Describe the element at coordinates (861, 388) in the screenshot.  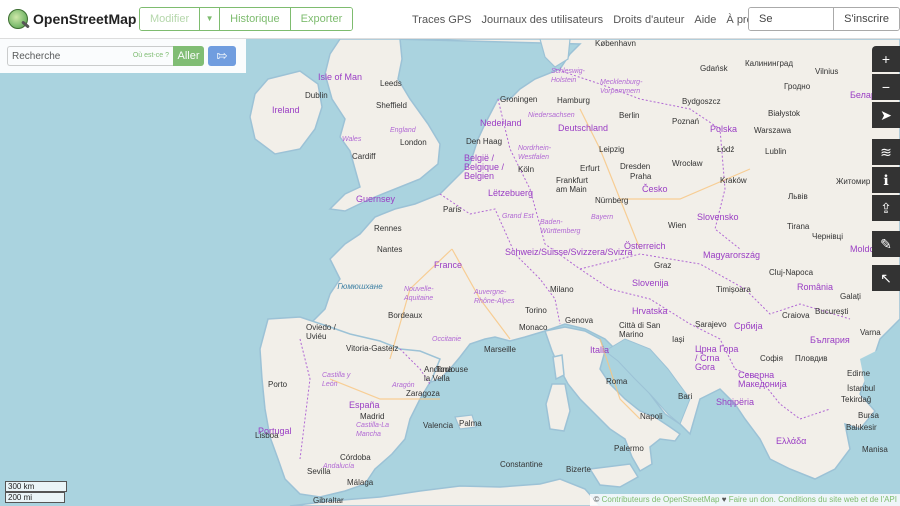
I see `city-label-istanbul: İstanbul` at that location.